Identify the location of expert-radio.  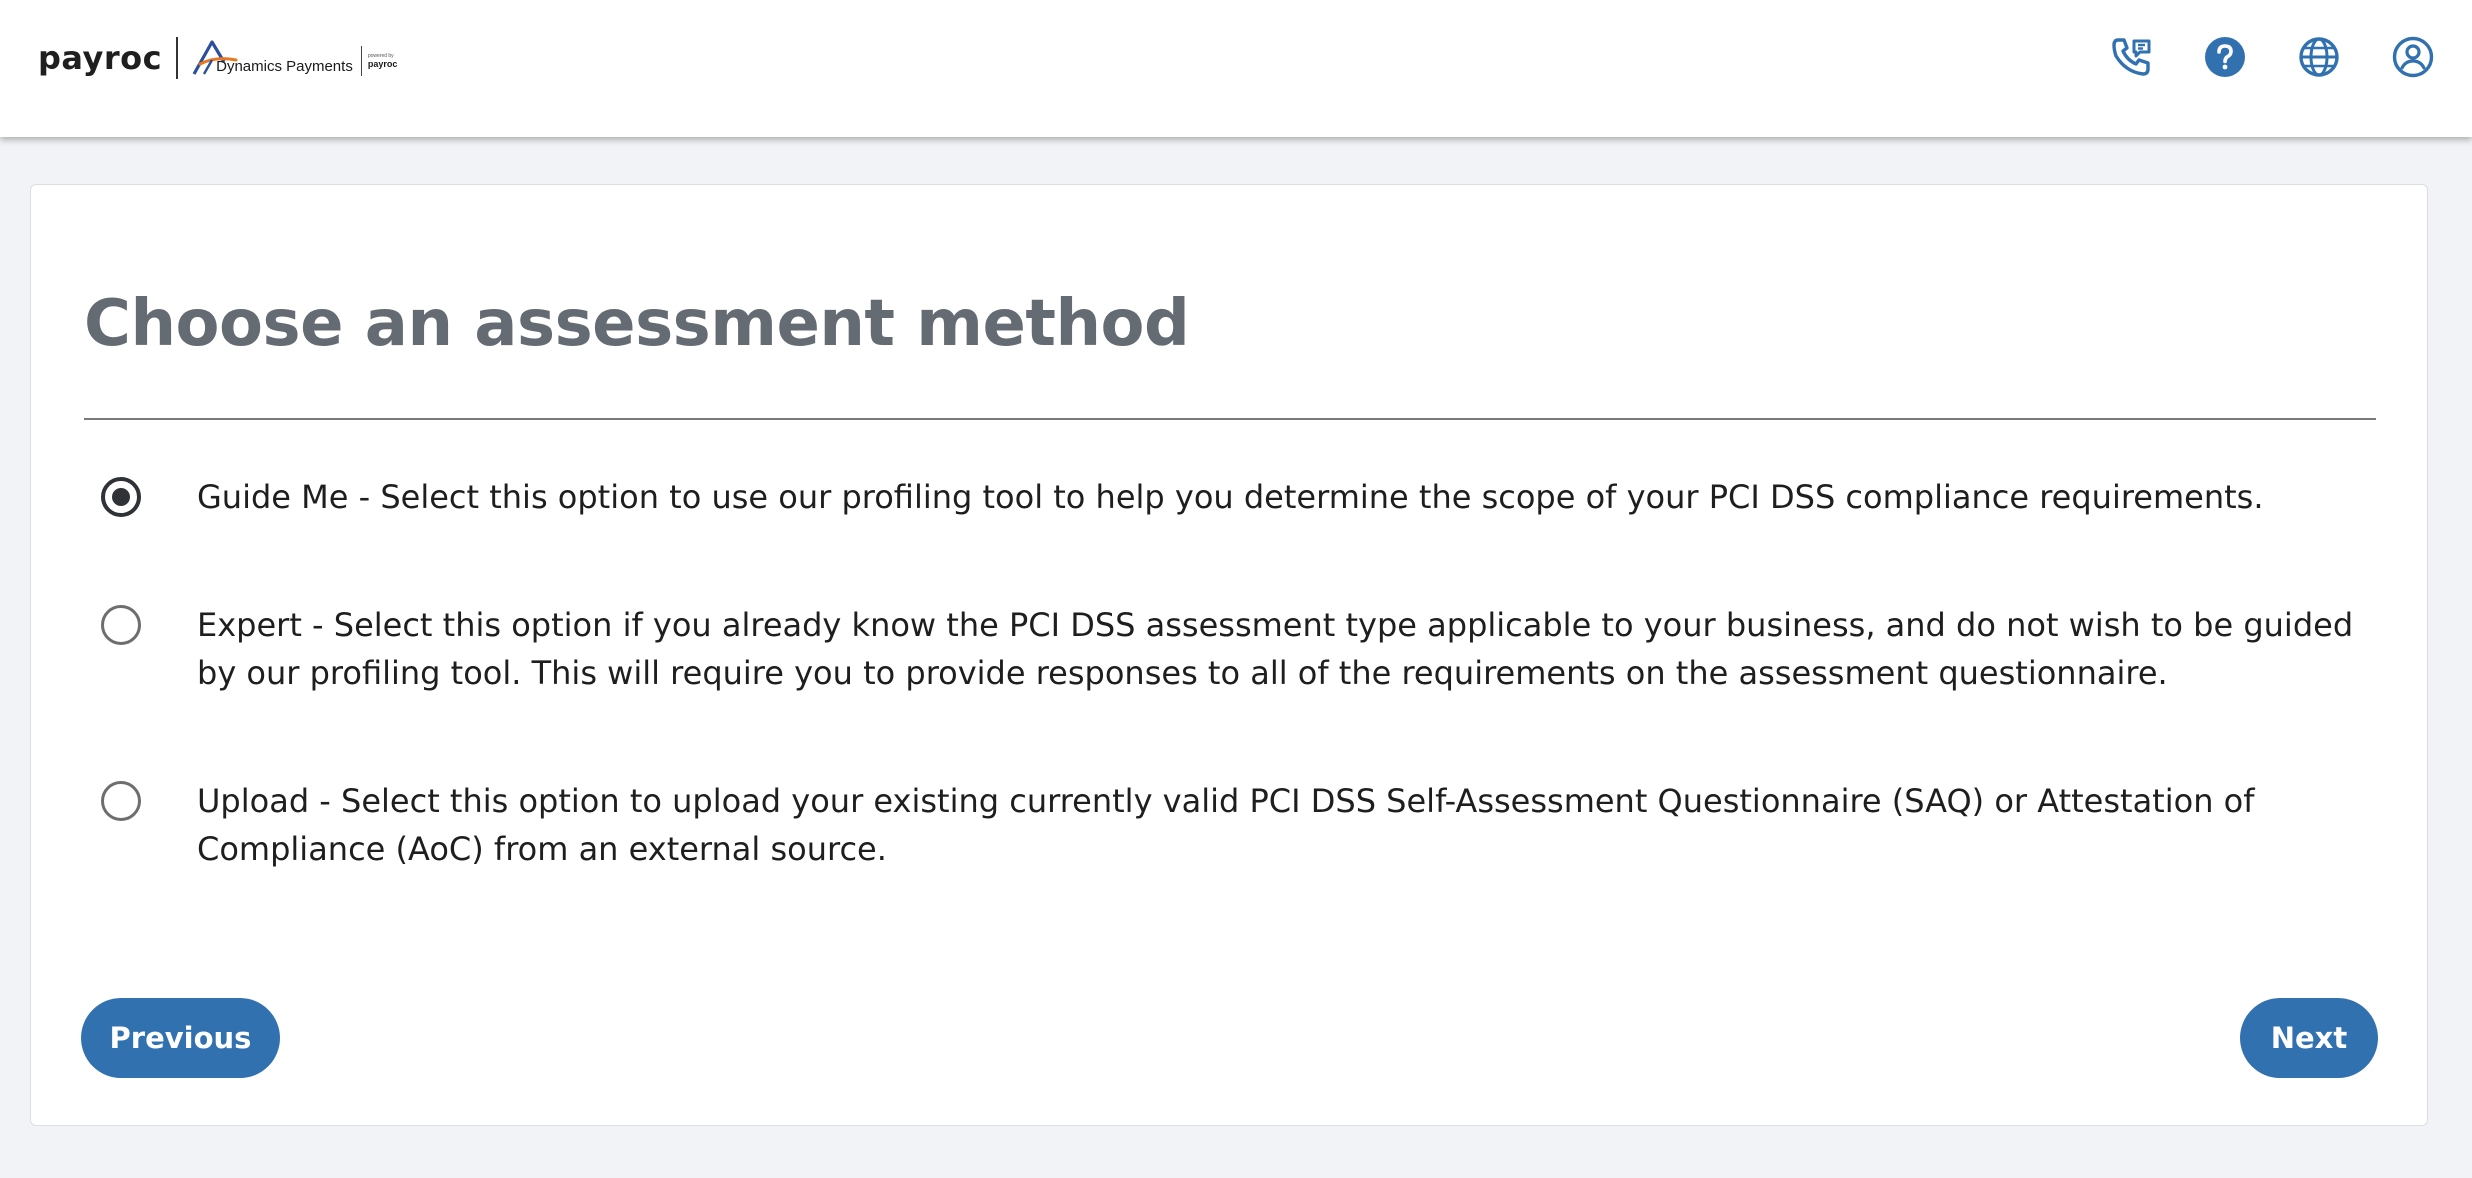
(121, 625).